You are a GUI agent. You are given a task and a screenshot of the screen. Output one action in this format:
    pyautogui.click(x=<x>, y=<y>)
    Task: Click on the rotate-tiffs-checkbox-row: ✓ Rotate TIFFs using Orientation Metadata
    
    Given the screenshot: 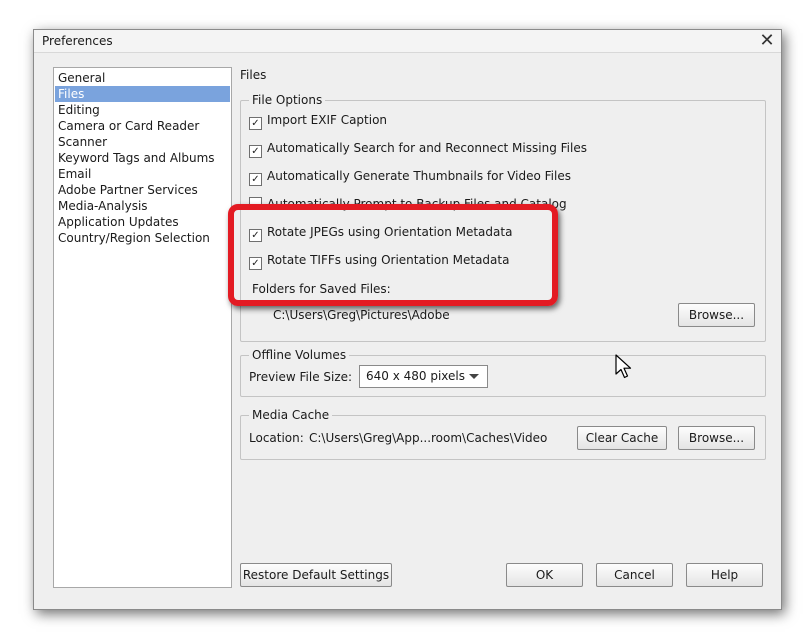 What is the action you would take?
    pyautogui.click(x=379, y=261)
    